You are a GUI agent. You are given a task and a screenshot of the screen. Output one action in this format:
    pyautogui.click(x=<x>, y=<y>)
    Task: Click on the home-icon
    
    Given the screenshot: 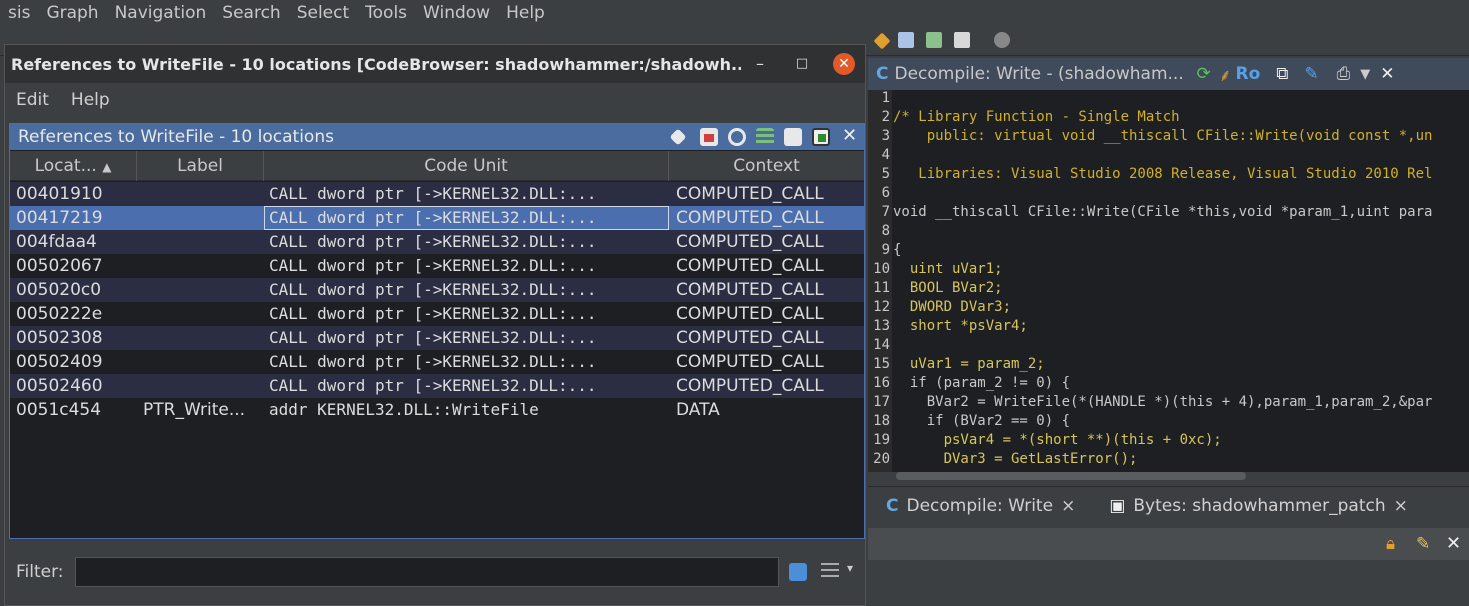 What is the action you would take?
    pyautogui.click(x=709, y=137)
    